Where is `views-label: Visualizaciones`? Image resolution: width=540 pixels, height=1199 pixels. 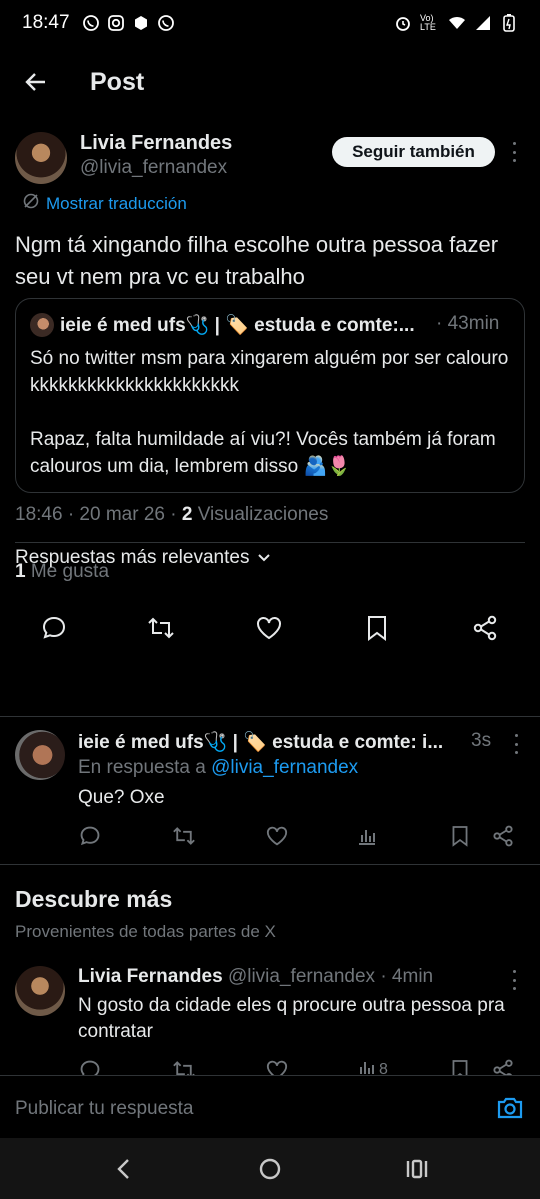
views-label: Visualizaciones is located at coordinates (260, 514).